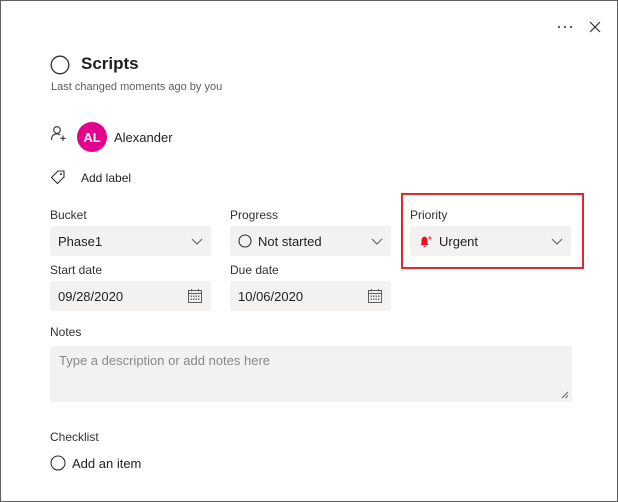 The width and height of the screenshot is (618, 502). What do you see at coordinates (459, 241) in the screenshot?
I see `priority-value: Urgent` at bounding box center [459, 241].